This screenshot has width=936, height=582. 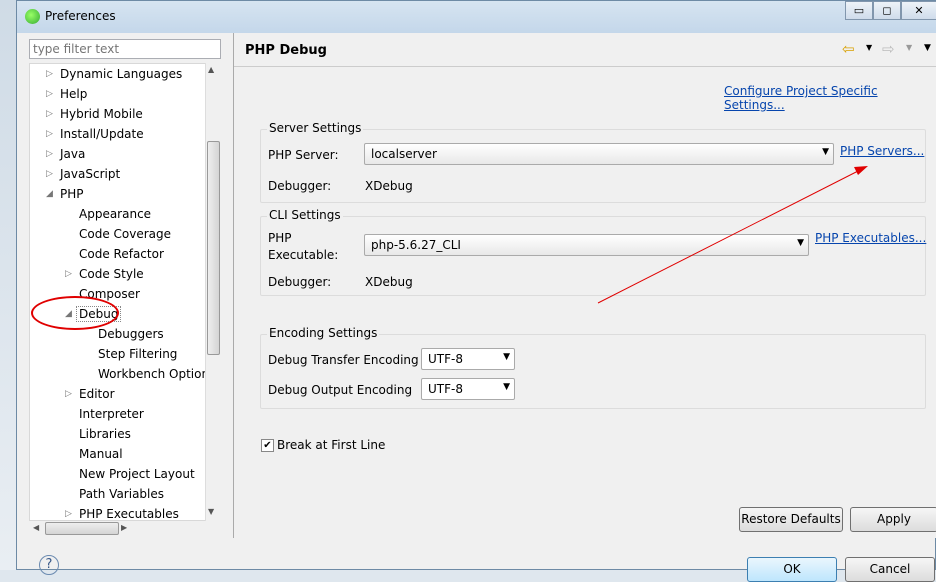 I want to click on tree-item-label: Appearance, so click(x=115, y=214).